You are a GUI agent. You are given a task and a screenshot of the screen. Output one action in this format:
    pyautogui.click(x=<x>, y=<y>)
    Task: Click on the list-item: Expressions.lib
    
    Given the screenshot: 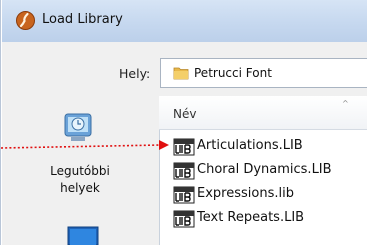 What is the action you would take?
    pyautogui.click(x=268, y=196)
    